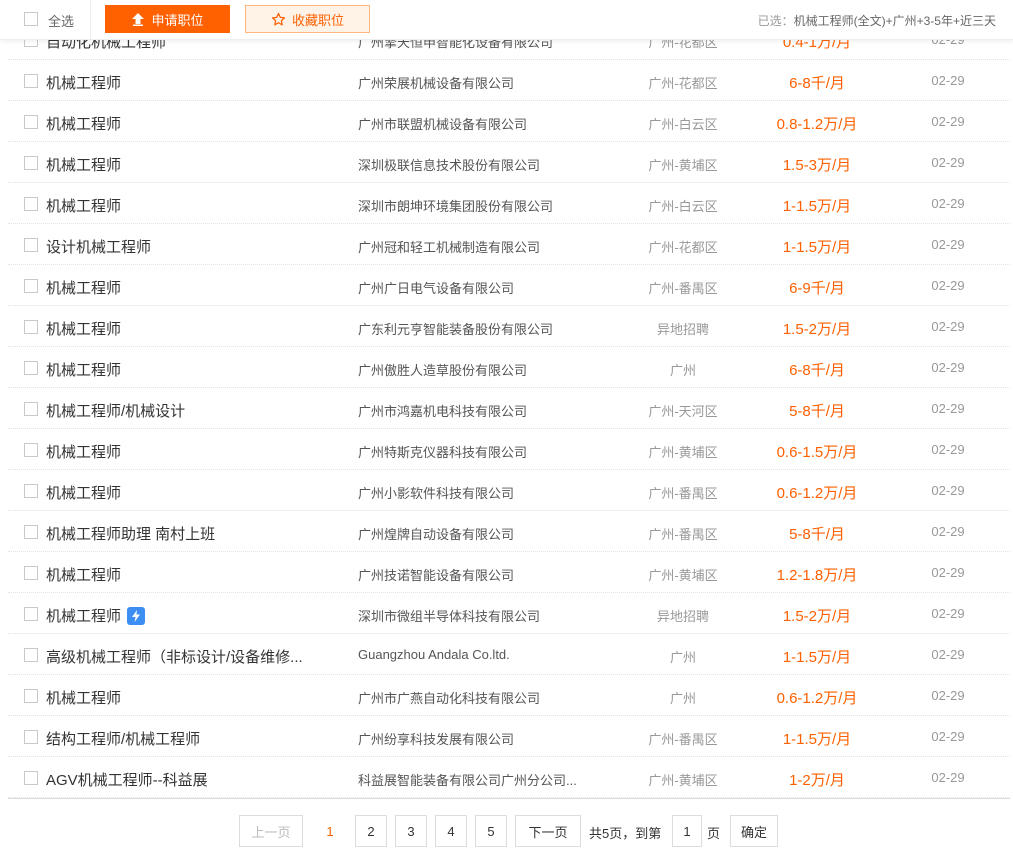 This screenshot has height=858, width=1013. What do you see at coordinates (491, 831) in the screenshot?
I see `page-5-button: 5` at bounding box center [491, 831].